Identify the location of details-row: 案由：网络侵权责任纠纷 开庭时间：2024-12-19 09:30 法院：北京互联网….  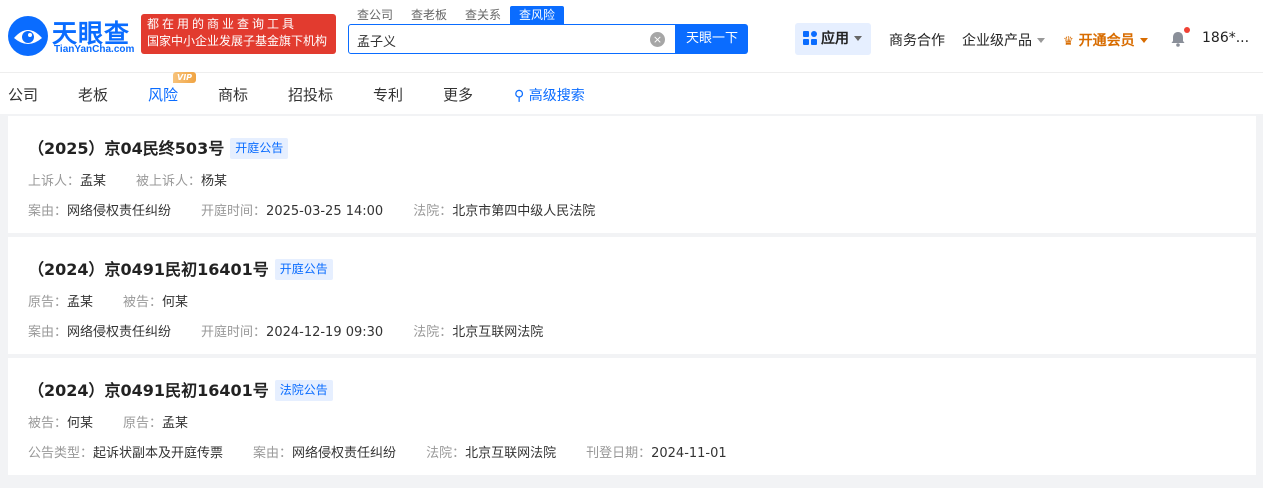
(300, 330).